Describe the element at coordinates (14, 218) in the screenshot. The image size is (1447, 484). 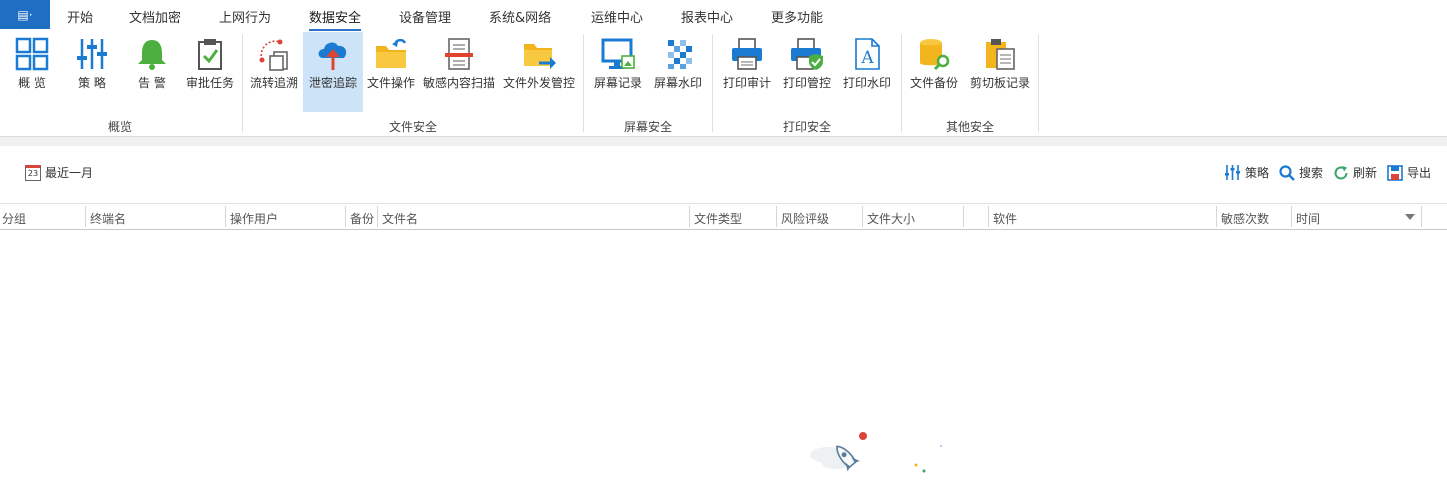
I see `column-header-group: 分组` at that location.